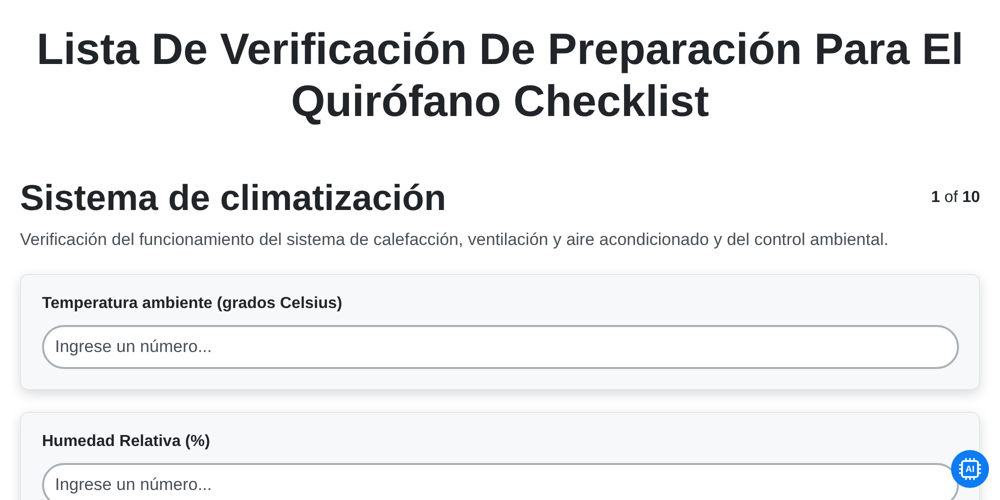 The image size is (1000, 500). I want to click on section-description: Verificación del funcionamiento del sistema de calefacción, ventilación y aire acondicionado y del control ambiental., so click(455, 240).